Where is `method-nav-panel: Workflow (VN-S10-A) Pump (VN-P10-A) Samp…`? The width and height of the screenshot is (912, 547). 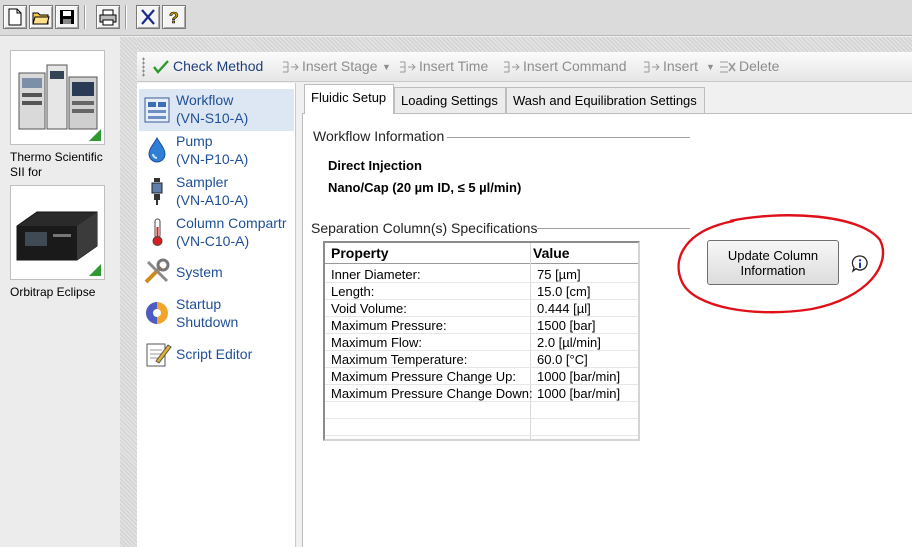 method-nav-panel: Workflow (VN-S10-A) Pump (VN-P10-A) Samp… is located at coordinates (216, 315).